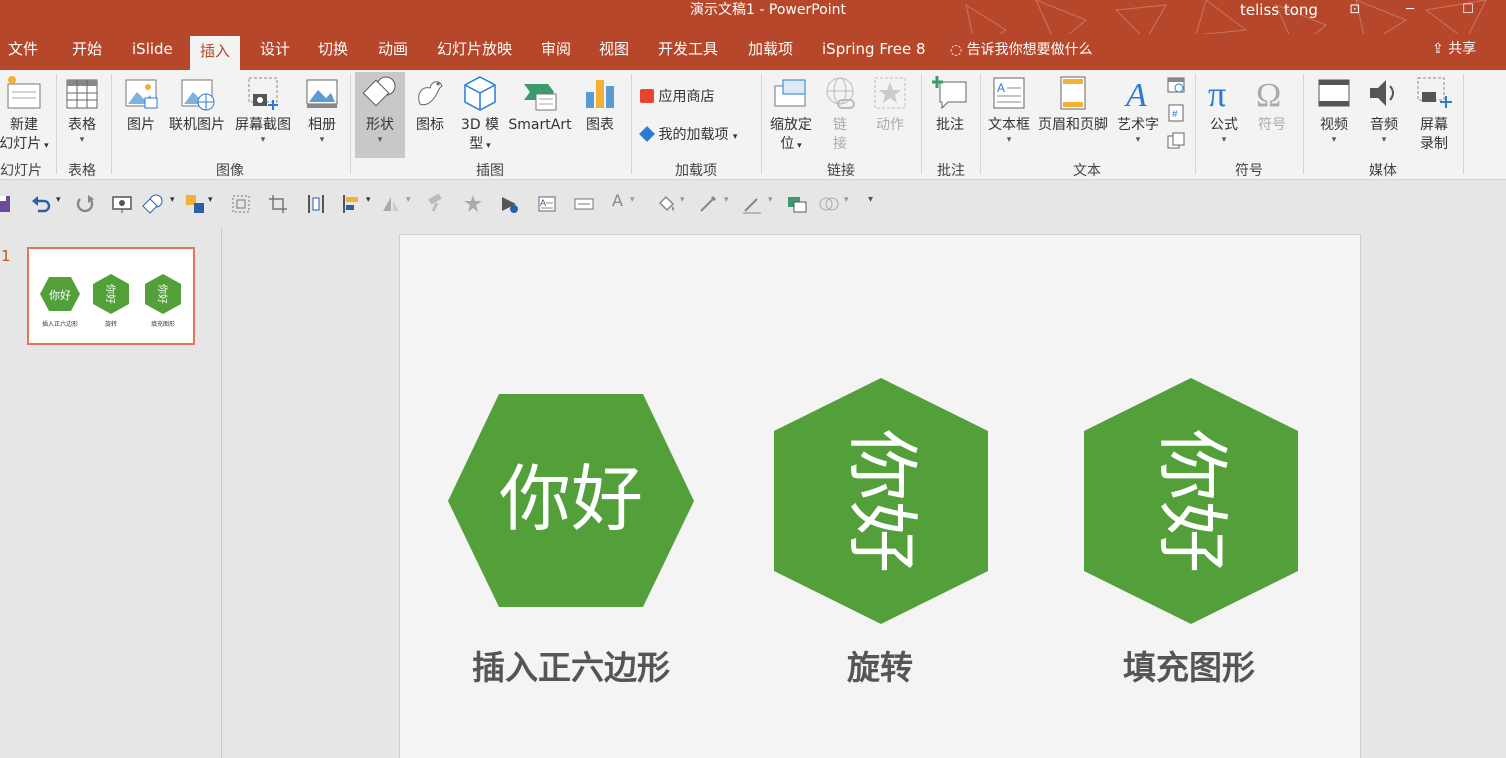 This screenshot has width=1506, height=758. What do you see at coordinates (163, 294) in the screenshot?
I see `thumb-hexagon-3: 你好` at bounding box center [163, 294].